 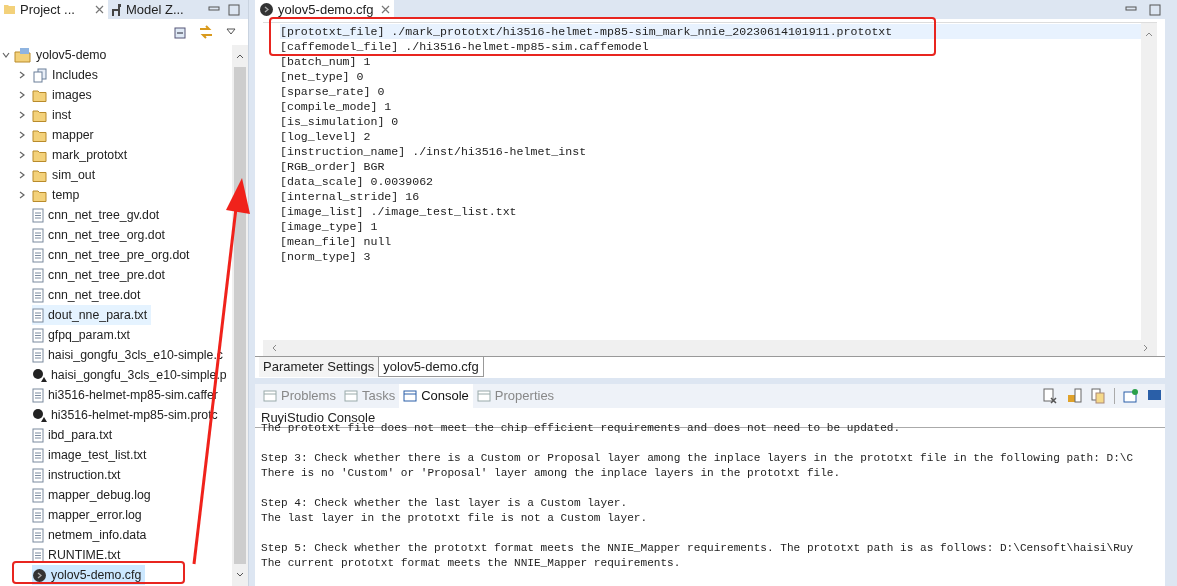 What do you see at coordinates (336, 241) in the screenshot?
I see `config-line: [mean_file] null` at bounding box center [336, 241].